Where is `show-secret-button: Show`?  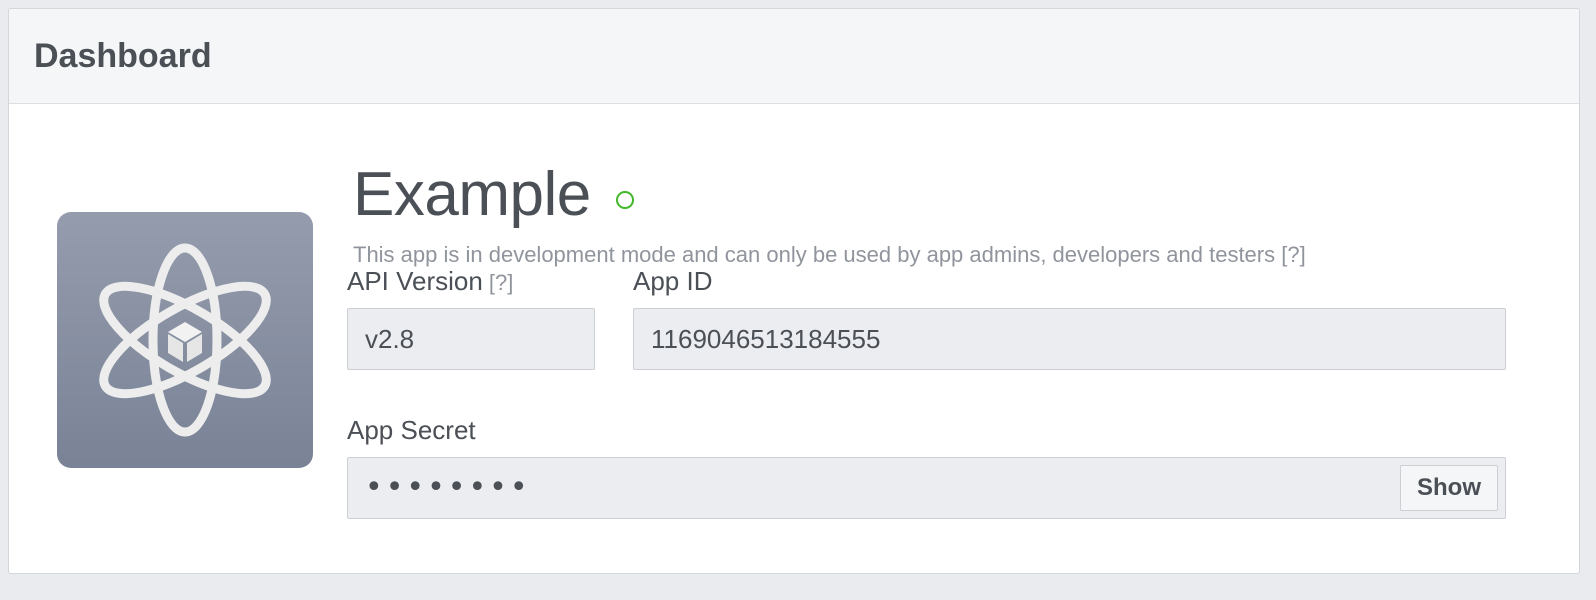 show-secret-button: Show is located at coordinates (1449, 488).